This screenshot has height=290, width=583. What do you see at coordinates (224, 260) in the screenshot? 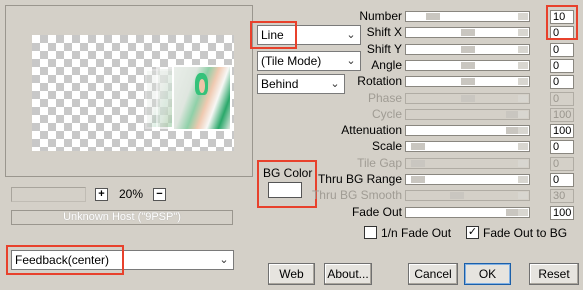
I see `chevron-down-icon: ⌄` at bounding box center [224, 260].